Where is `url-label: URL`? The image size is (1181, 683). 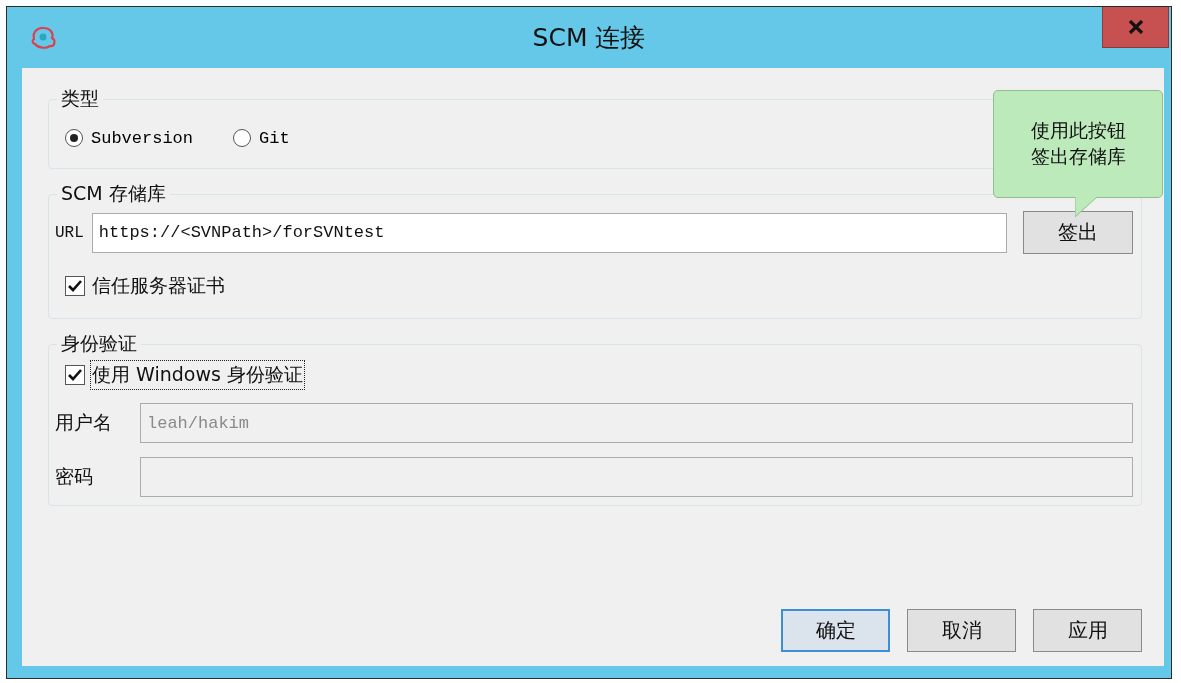 url-label: URL is located at coordinates (69, 232).